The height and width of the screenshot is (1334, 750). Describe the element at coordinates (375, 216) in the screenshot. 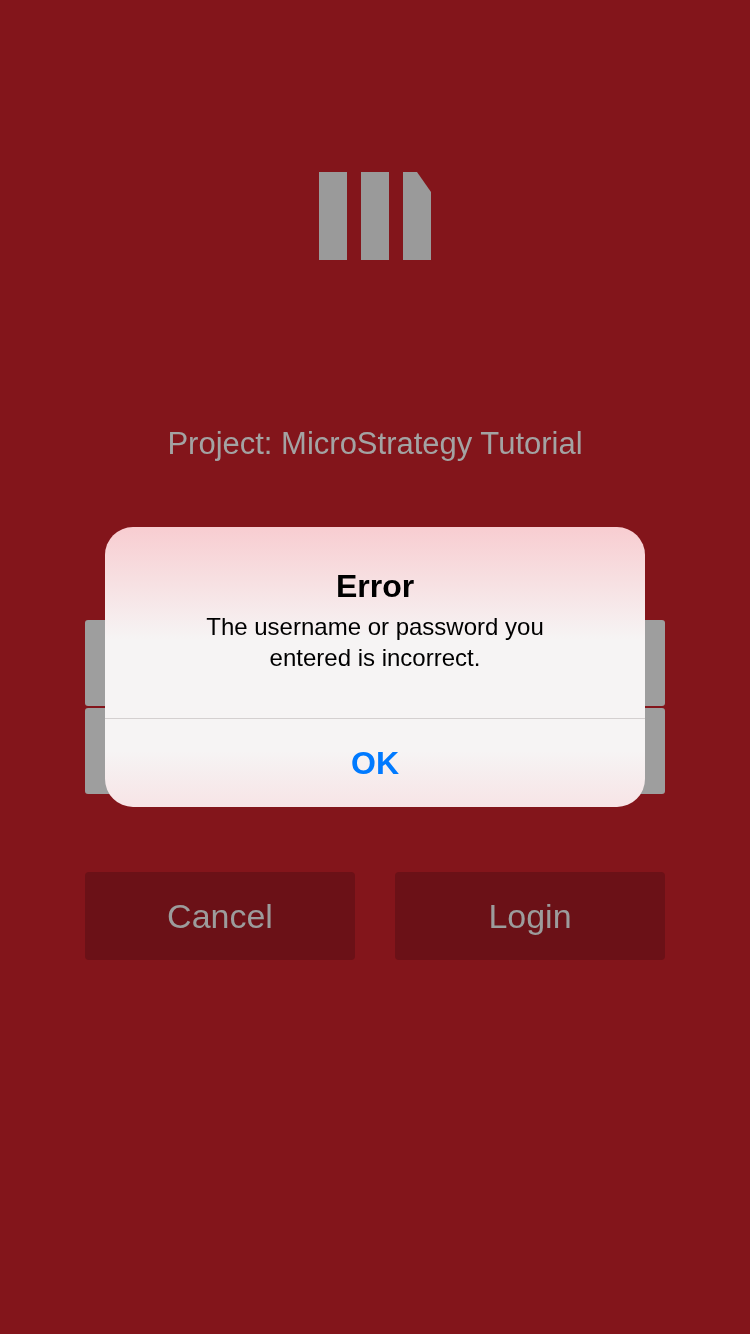

I see `logo-icon` at that location.